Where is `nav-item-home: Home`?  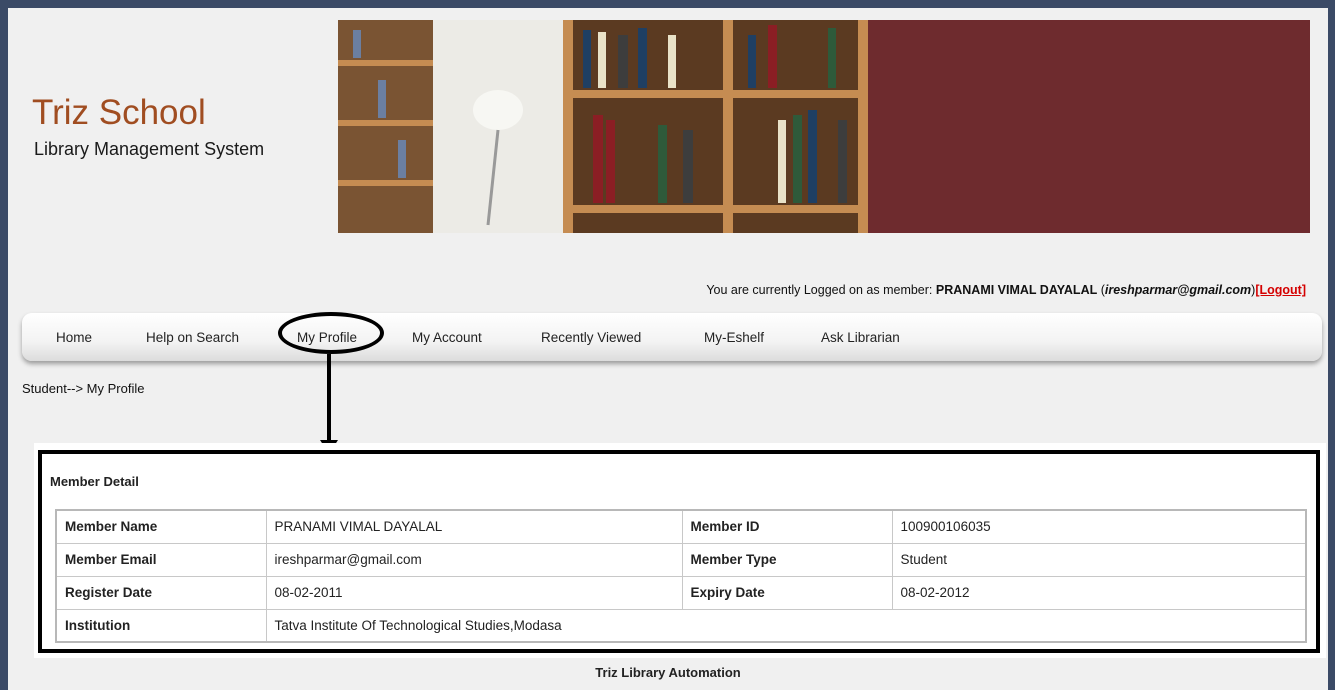 nav-item-home: Home is located at coordinates (74, 337).